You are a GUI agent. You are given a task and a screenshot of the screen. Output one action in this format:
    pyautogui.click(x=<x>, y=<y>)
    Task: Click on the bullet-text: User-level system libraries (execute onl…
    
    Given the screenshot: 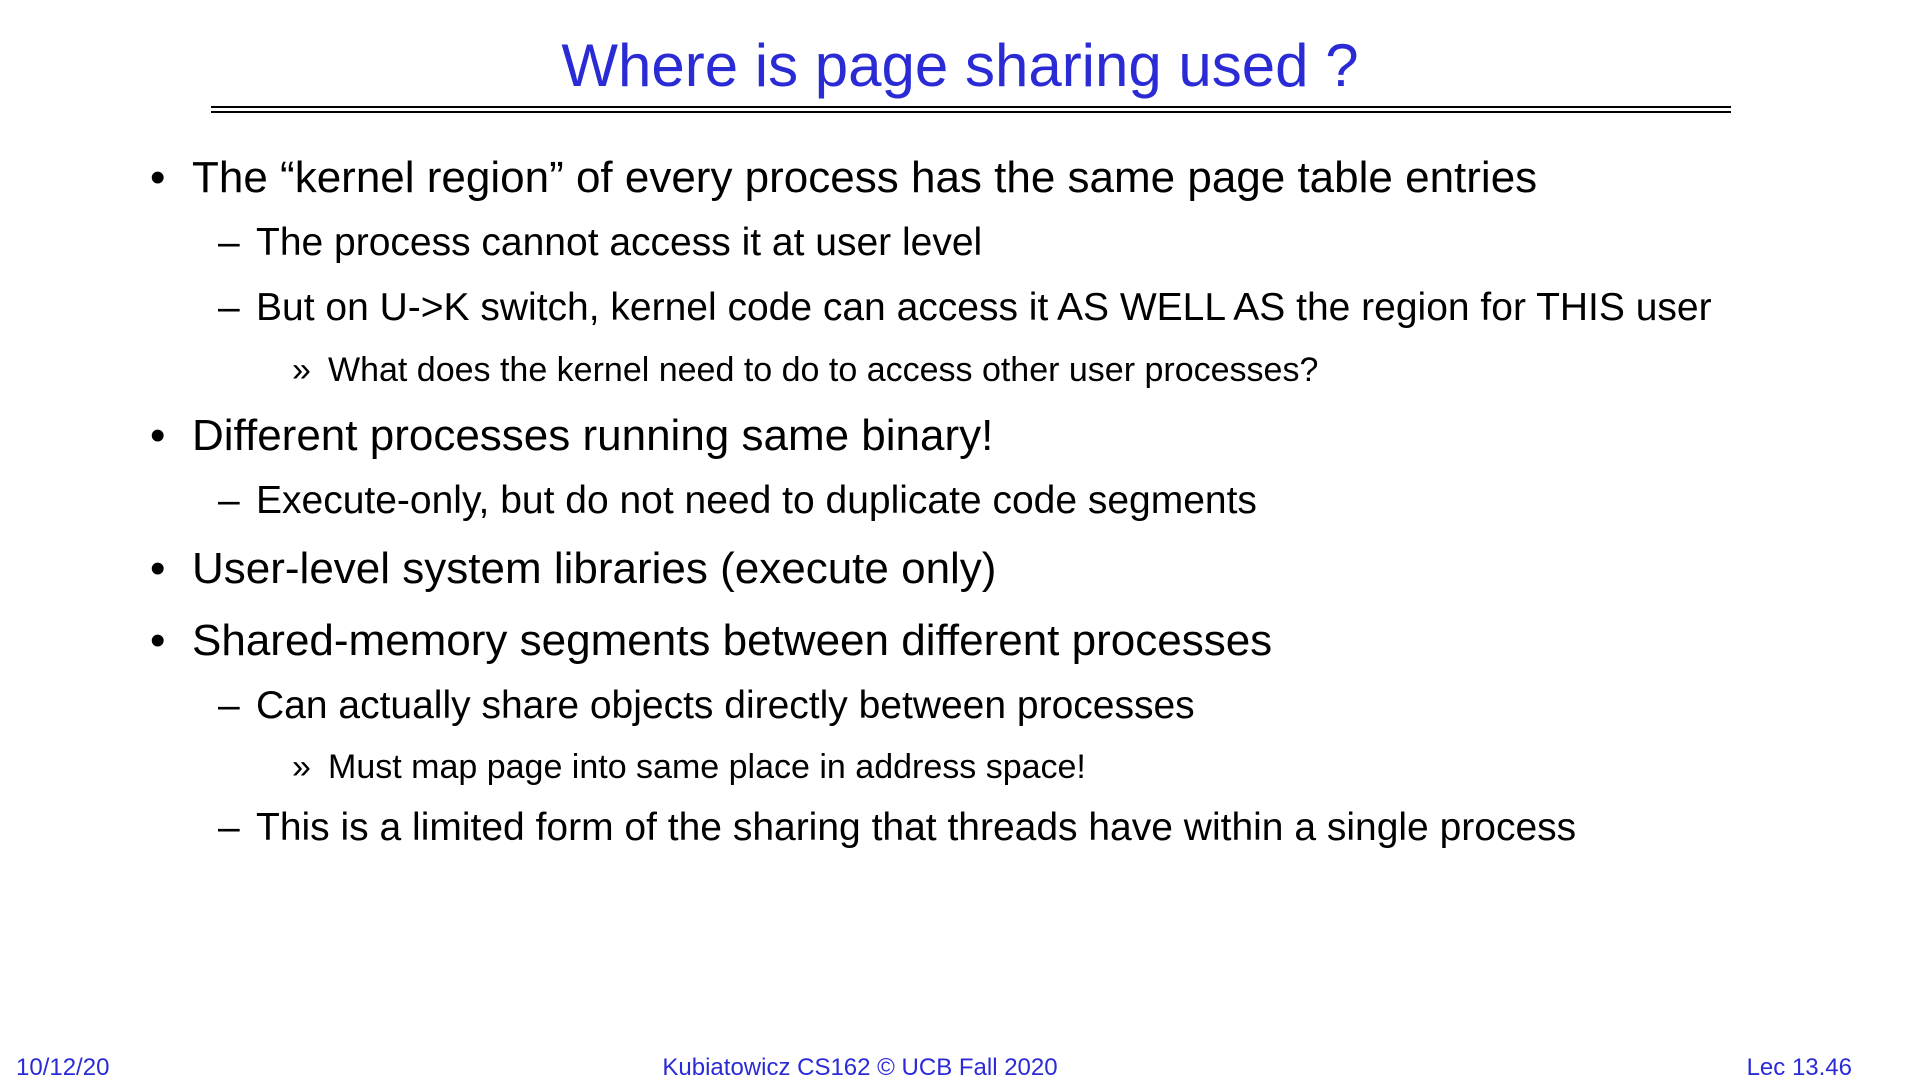 What is the action you would take?
    pyautogui.click(x=594, y=568)
    